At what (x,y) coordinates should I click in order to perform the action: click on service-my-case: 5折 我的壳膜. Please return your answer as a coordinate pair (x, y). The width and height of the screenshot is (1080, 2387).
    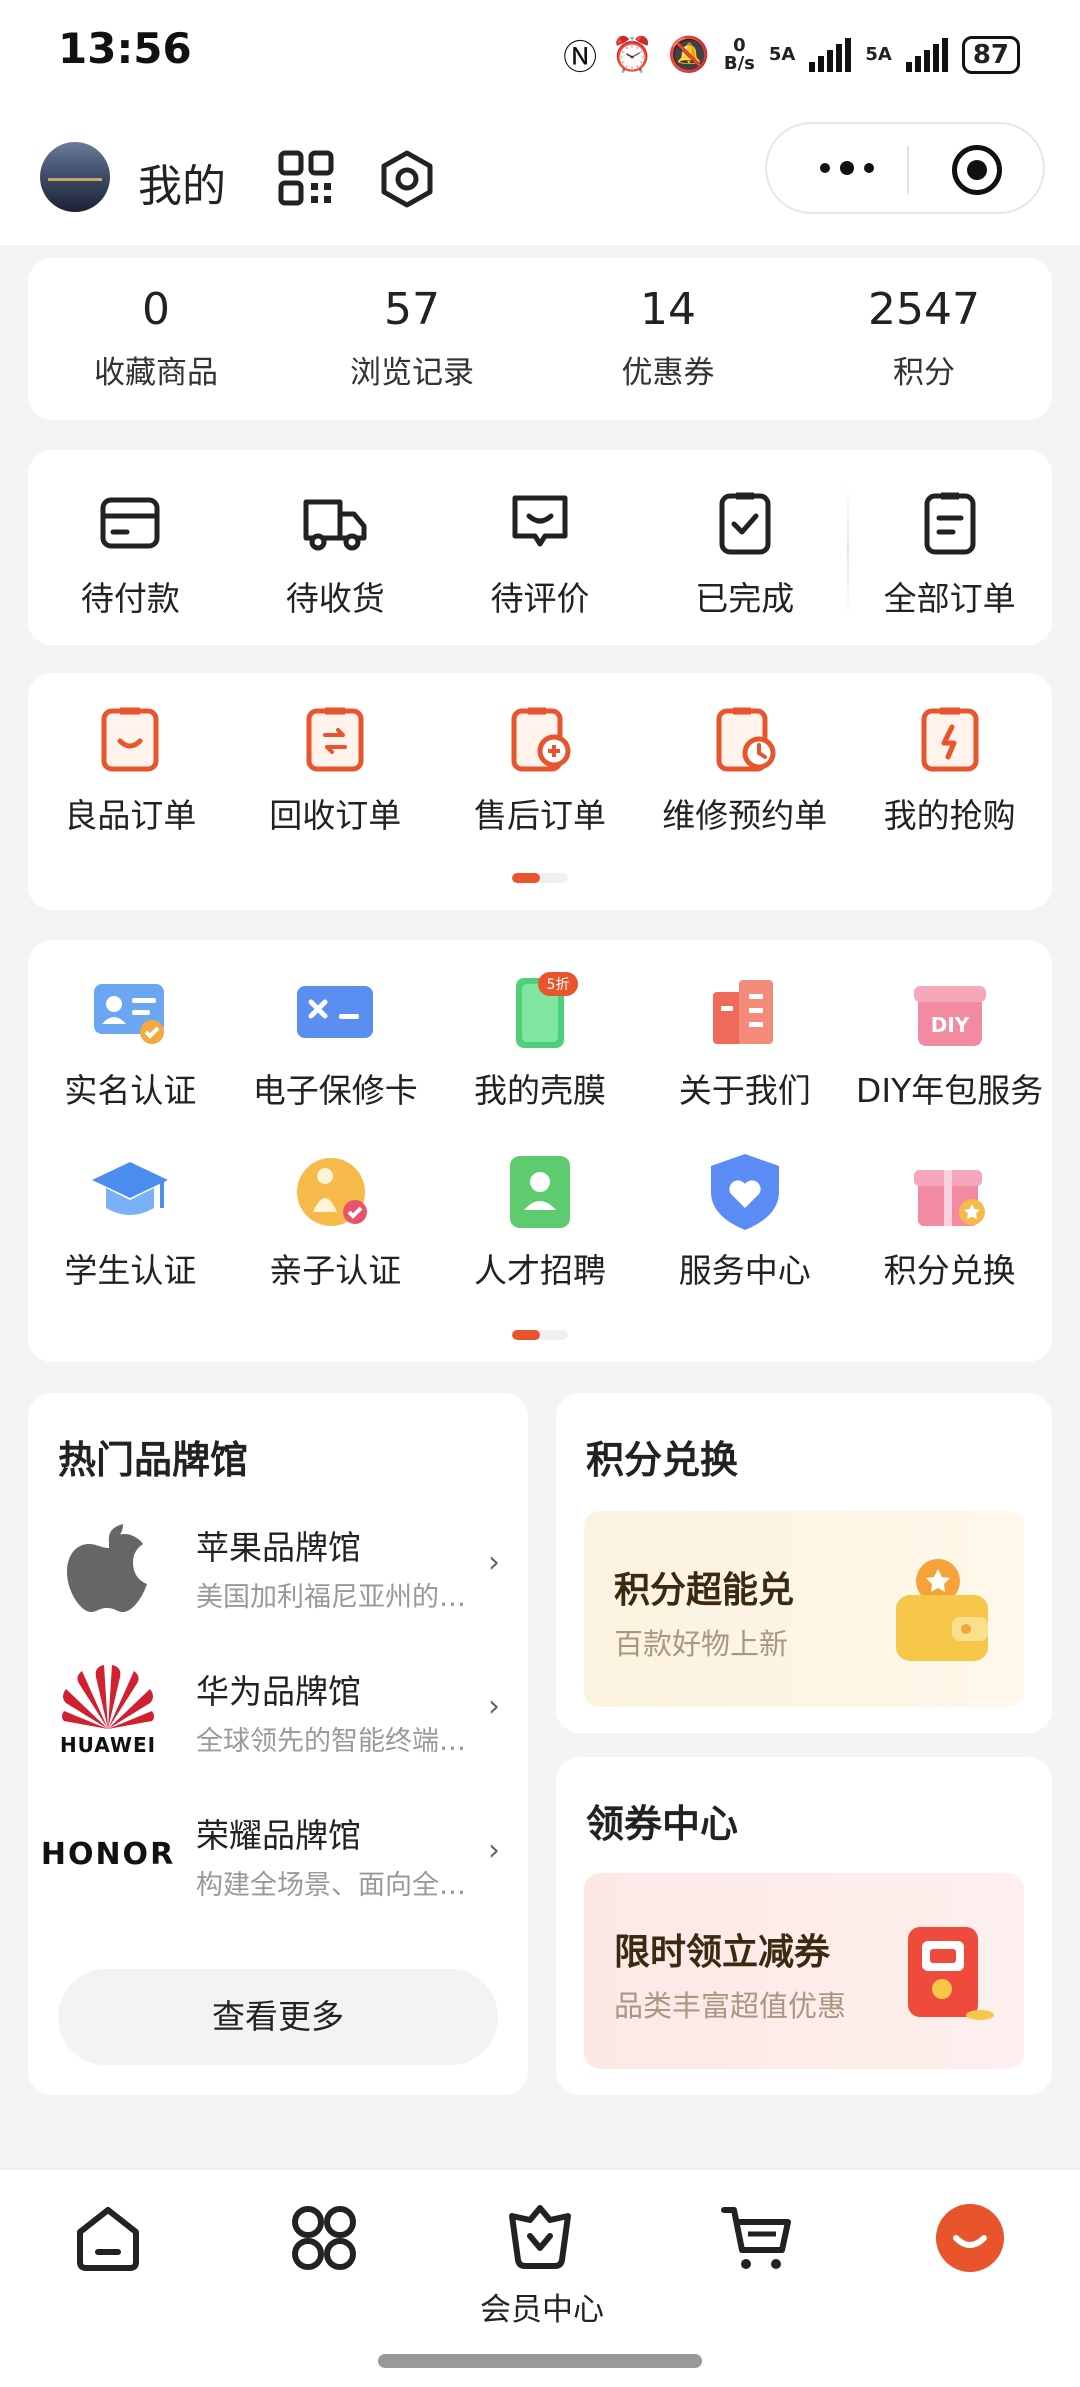
    Looking at the image, I should click on (540, 1041).